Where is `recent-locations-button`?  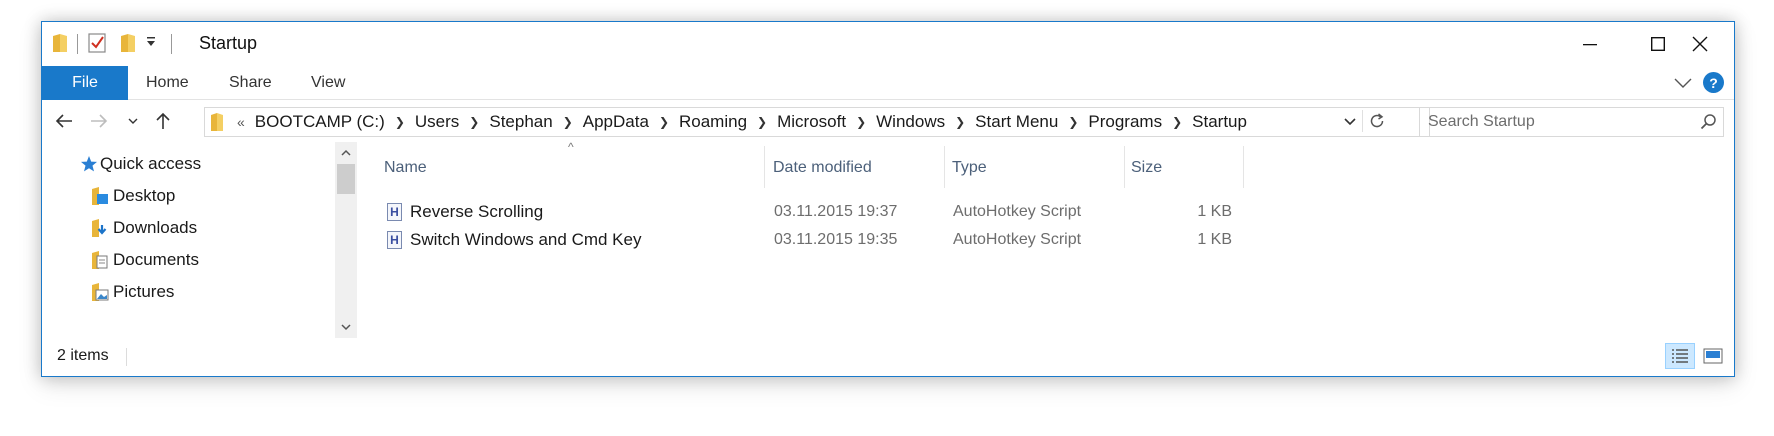 recent-locations-button is located at coordinates (133, 121).